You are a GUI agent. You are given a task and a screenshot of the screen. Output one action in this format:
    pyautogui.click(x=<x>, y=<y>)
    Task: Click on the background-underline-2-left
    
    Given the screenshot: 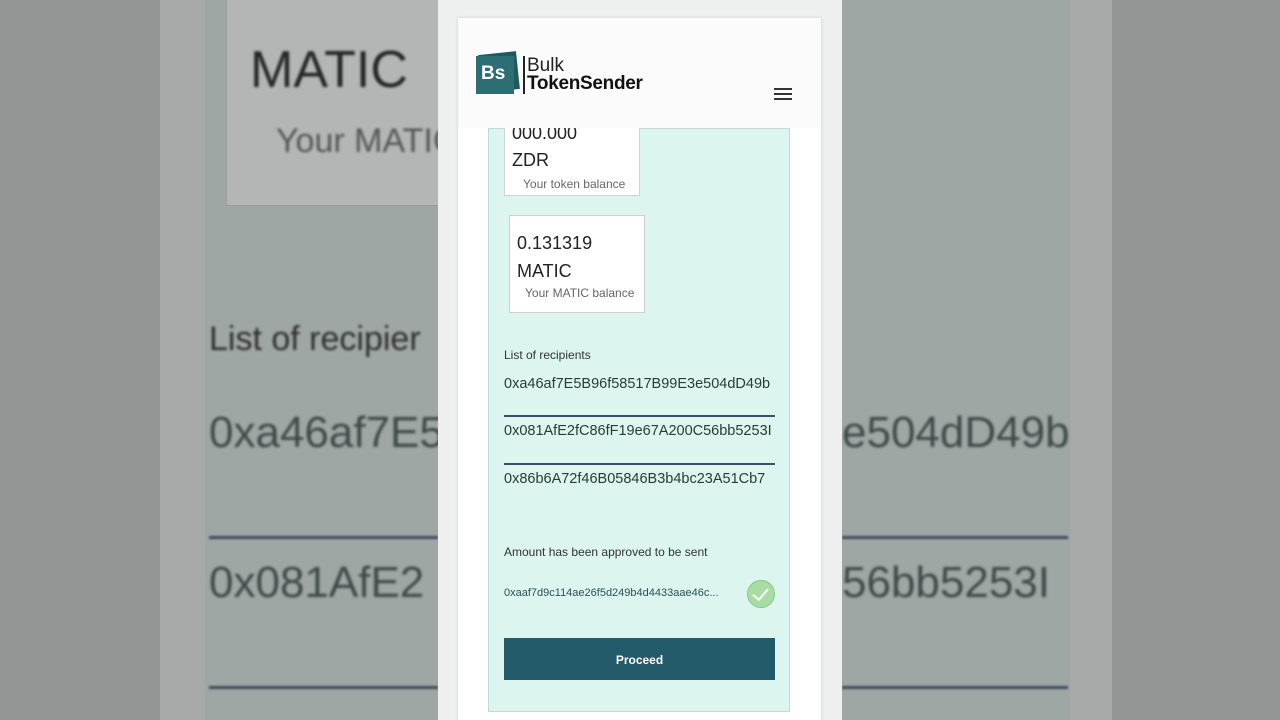 What is the action you would take?
    pyautogui.click(x=323, y=687)
    